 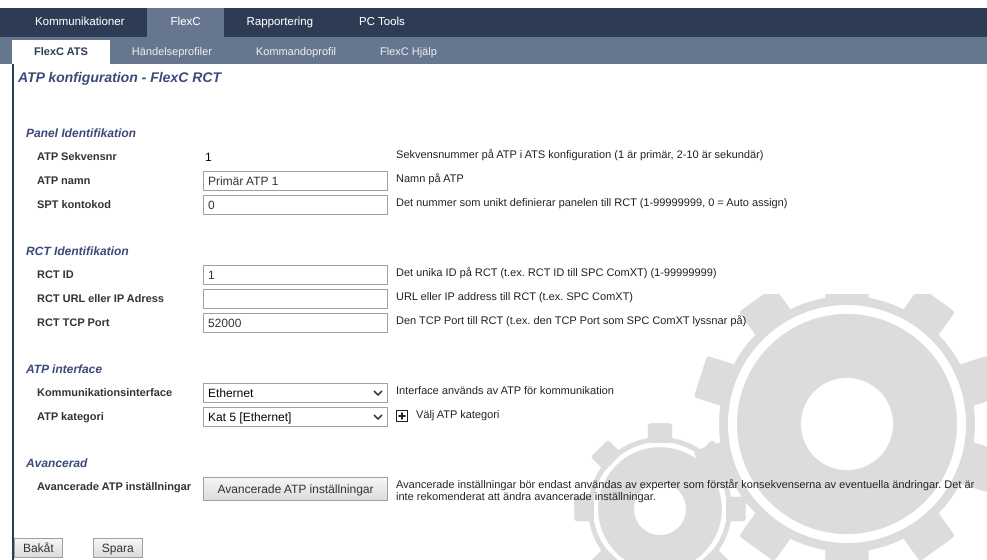 What do you see at coordinates (458, 415) in the screenshot?
I see `field-description: Välj ATP kategori` at bounding box center [458, 415].